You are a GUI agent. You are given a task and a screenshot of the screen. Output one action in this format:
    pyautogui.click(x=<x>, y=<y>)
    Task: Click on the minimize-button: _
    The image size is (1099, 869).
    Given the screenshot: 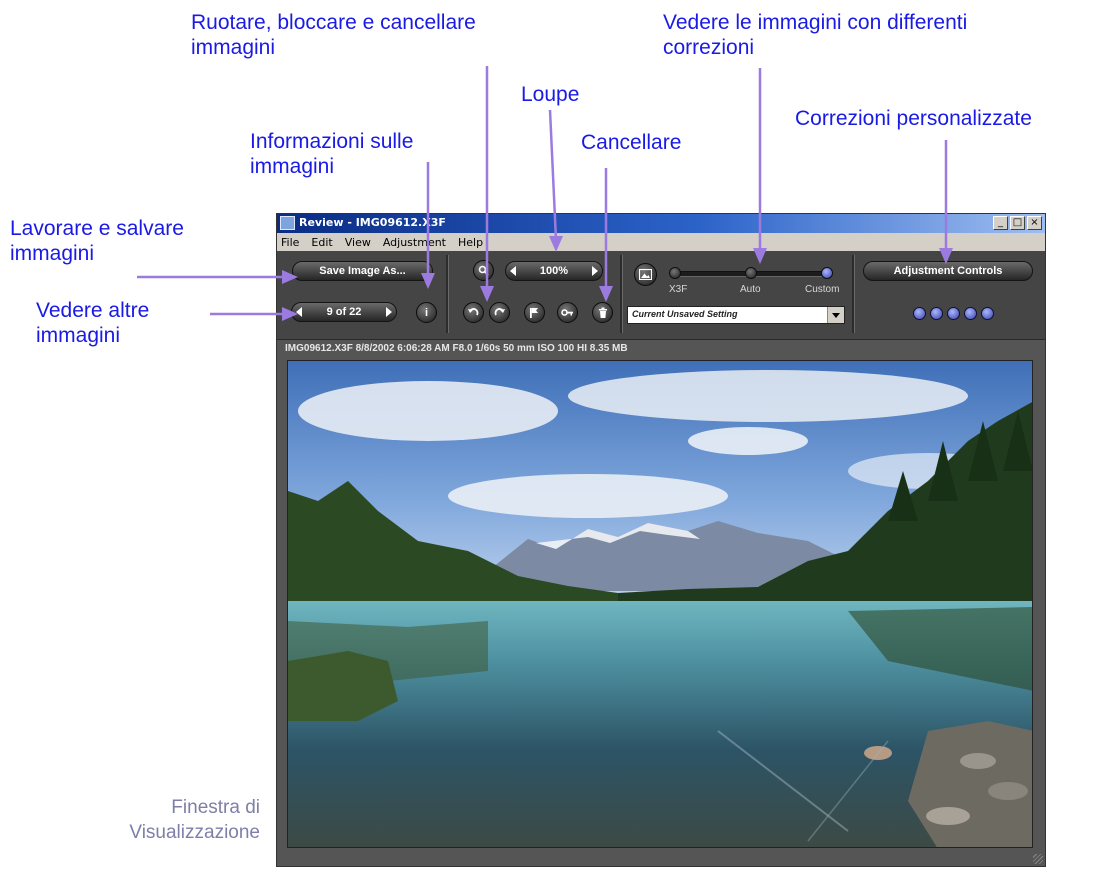 What is the action you would take?
    pyautogui.click(x=1000, y=223)
    